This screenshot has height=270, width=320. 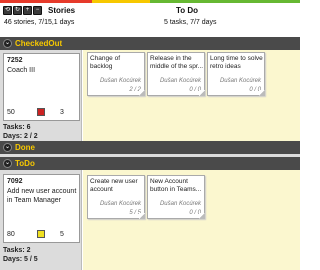 I want to click on toolbar: ⟲ ↻ + −, so click(x=22, y=10).